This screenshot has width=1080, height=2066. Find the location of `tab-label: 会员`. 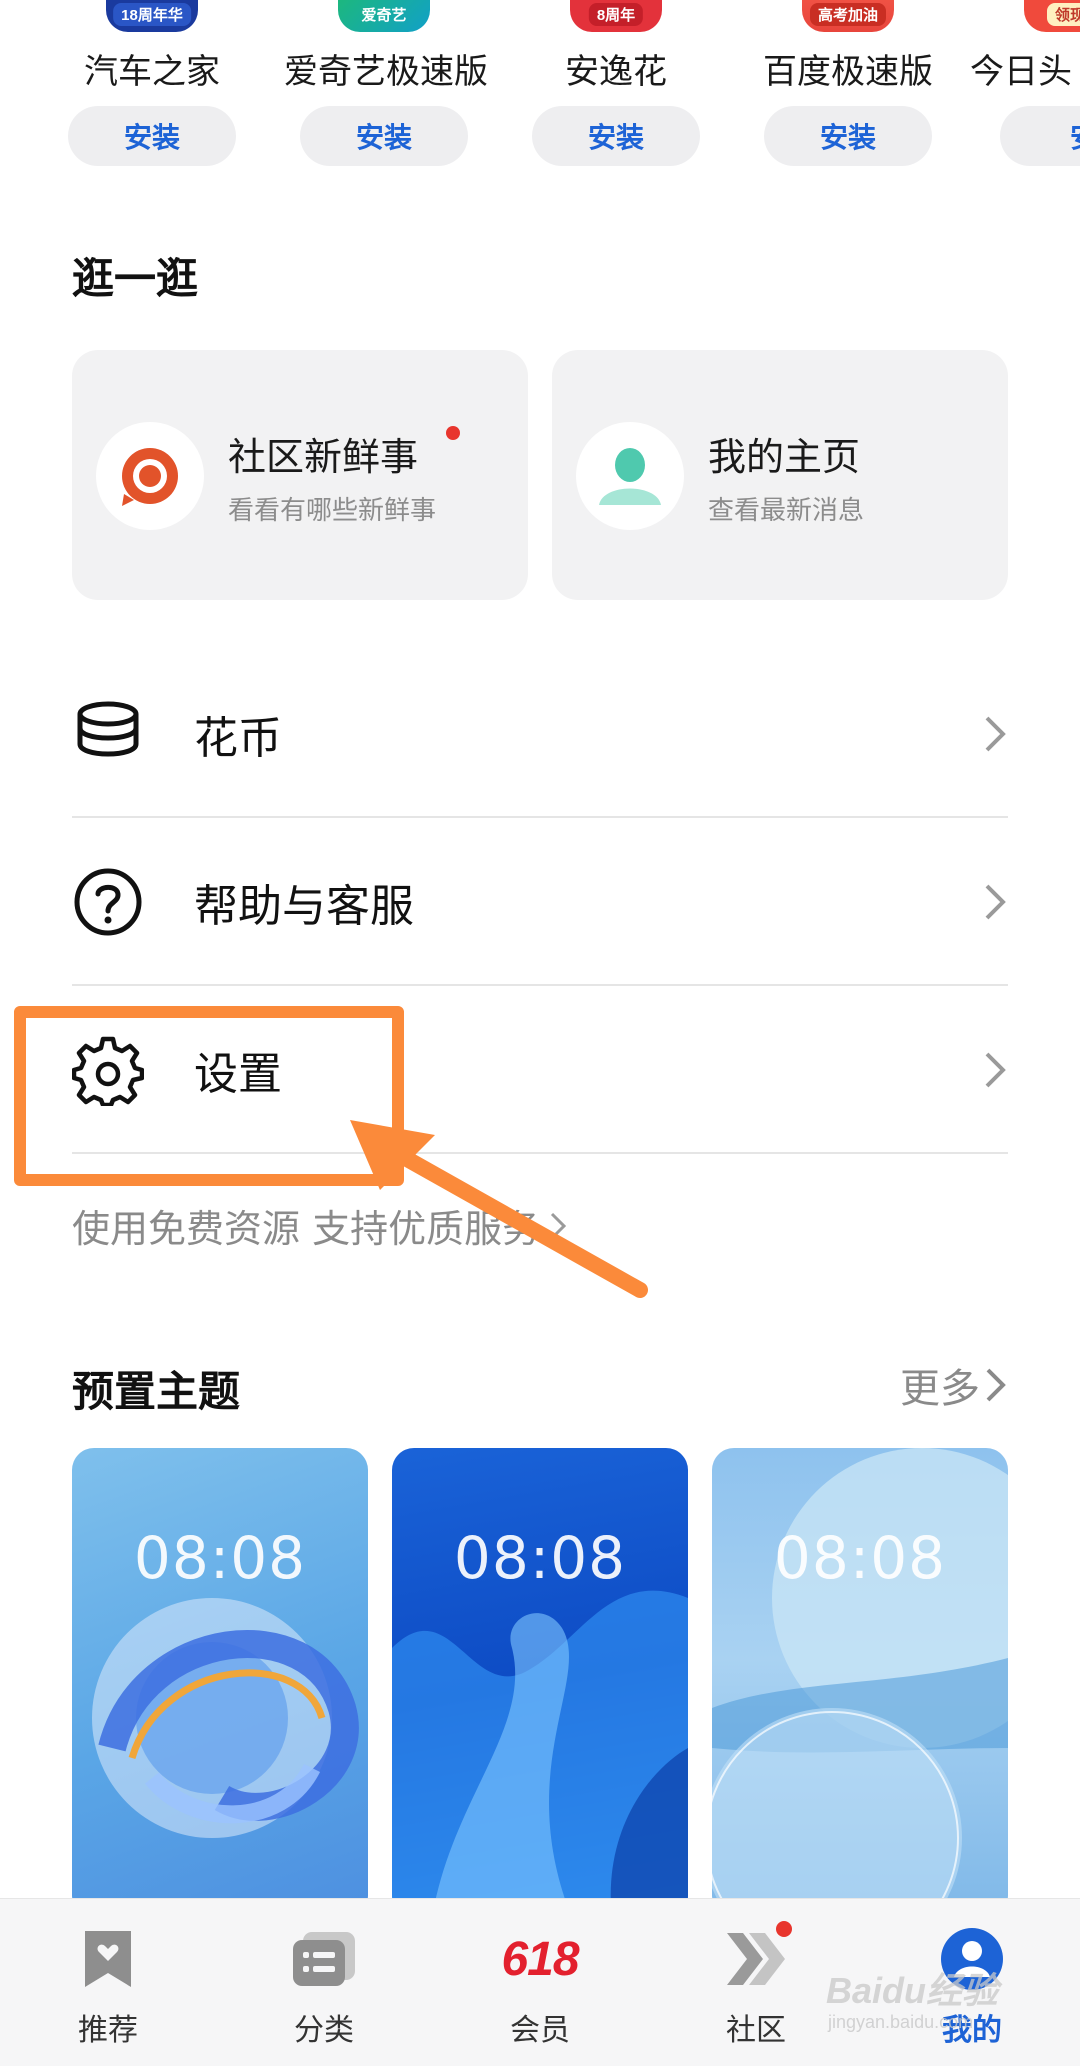

tab-label: 会员 is located at coordinates (540, 2030).